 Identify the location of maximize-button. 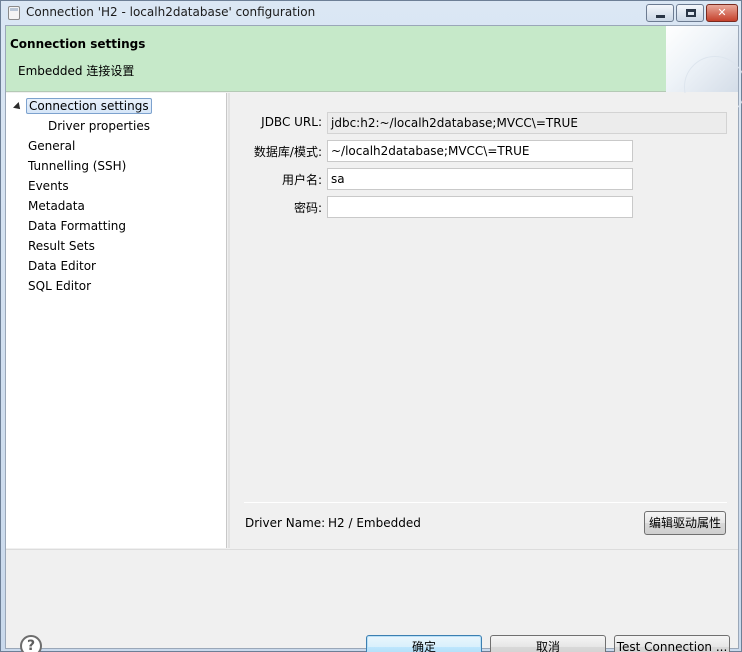
(690, 13).